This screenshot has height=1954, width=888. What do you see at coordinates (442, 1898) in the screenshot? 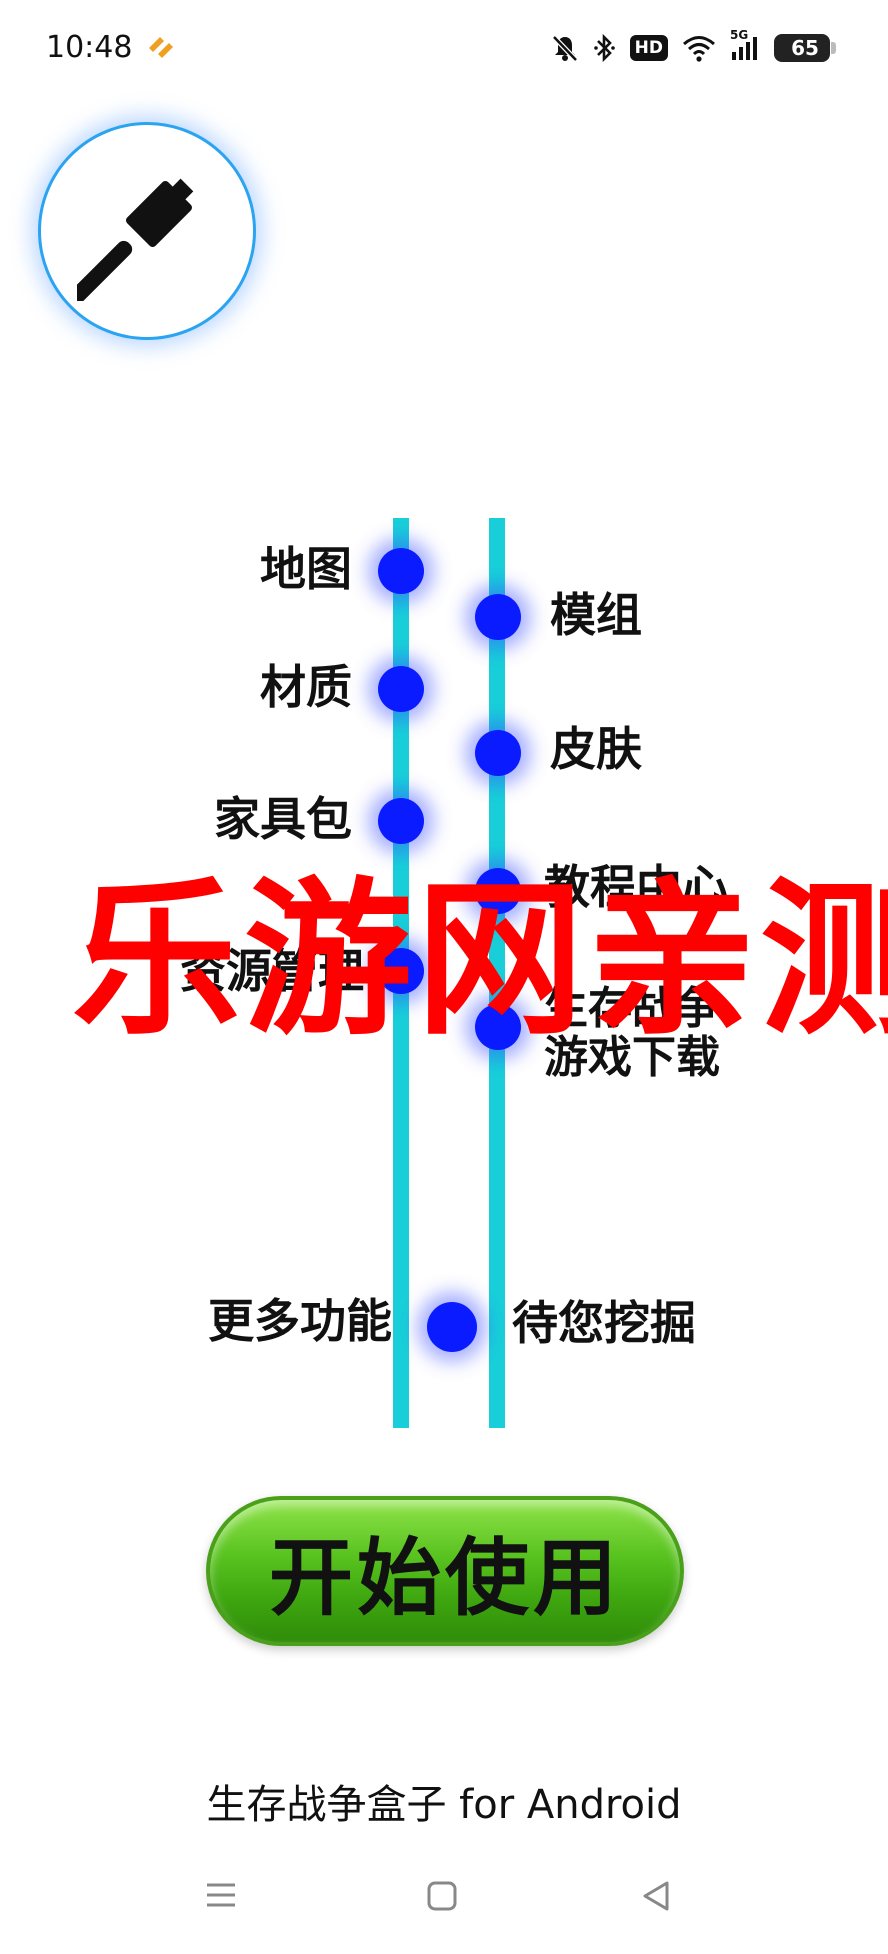
I see `home-nav-icon` at bounding box center [442, 1898].